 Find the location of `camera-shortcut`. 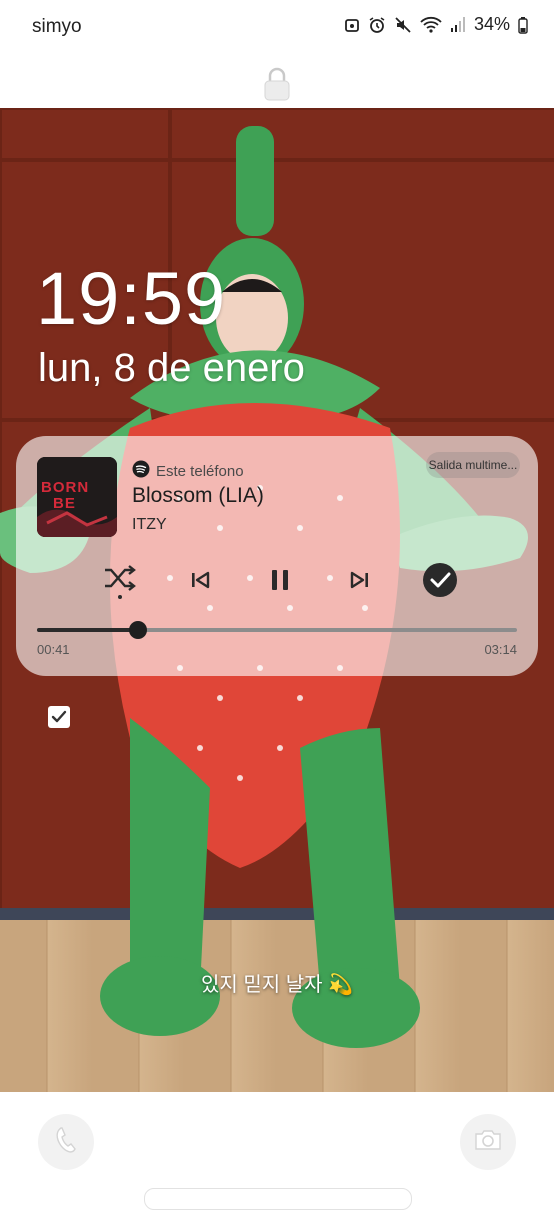

camera-shortcut is located at coordinates (488, 1142).